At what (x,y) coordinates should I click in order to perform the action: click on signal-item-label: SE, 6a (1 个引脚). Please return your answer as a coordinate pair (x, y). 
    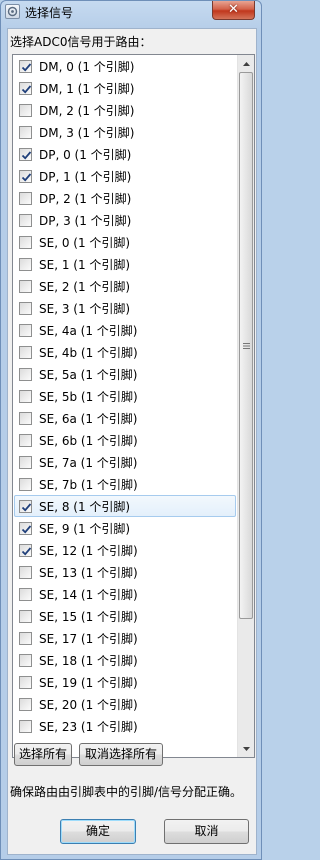
    Looking at the image, I should click on (88, 419).